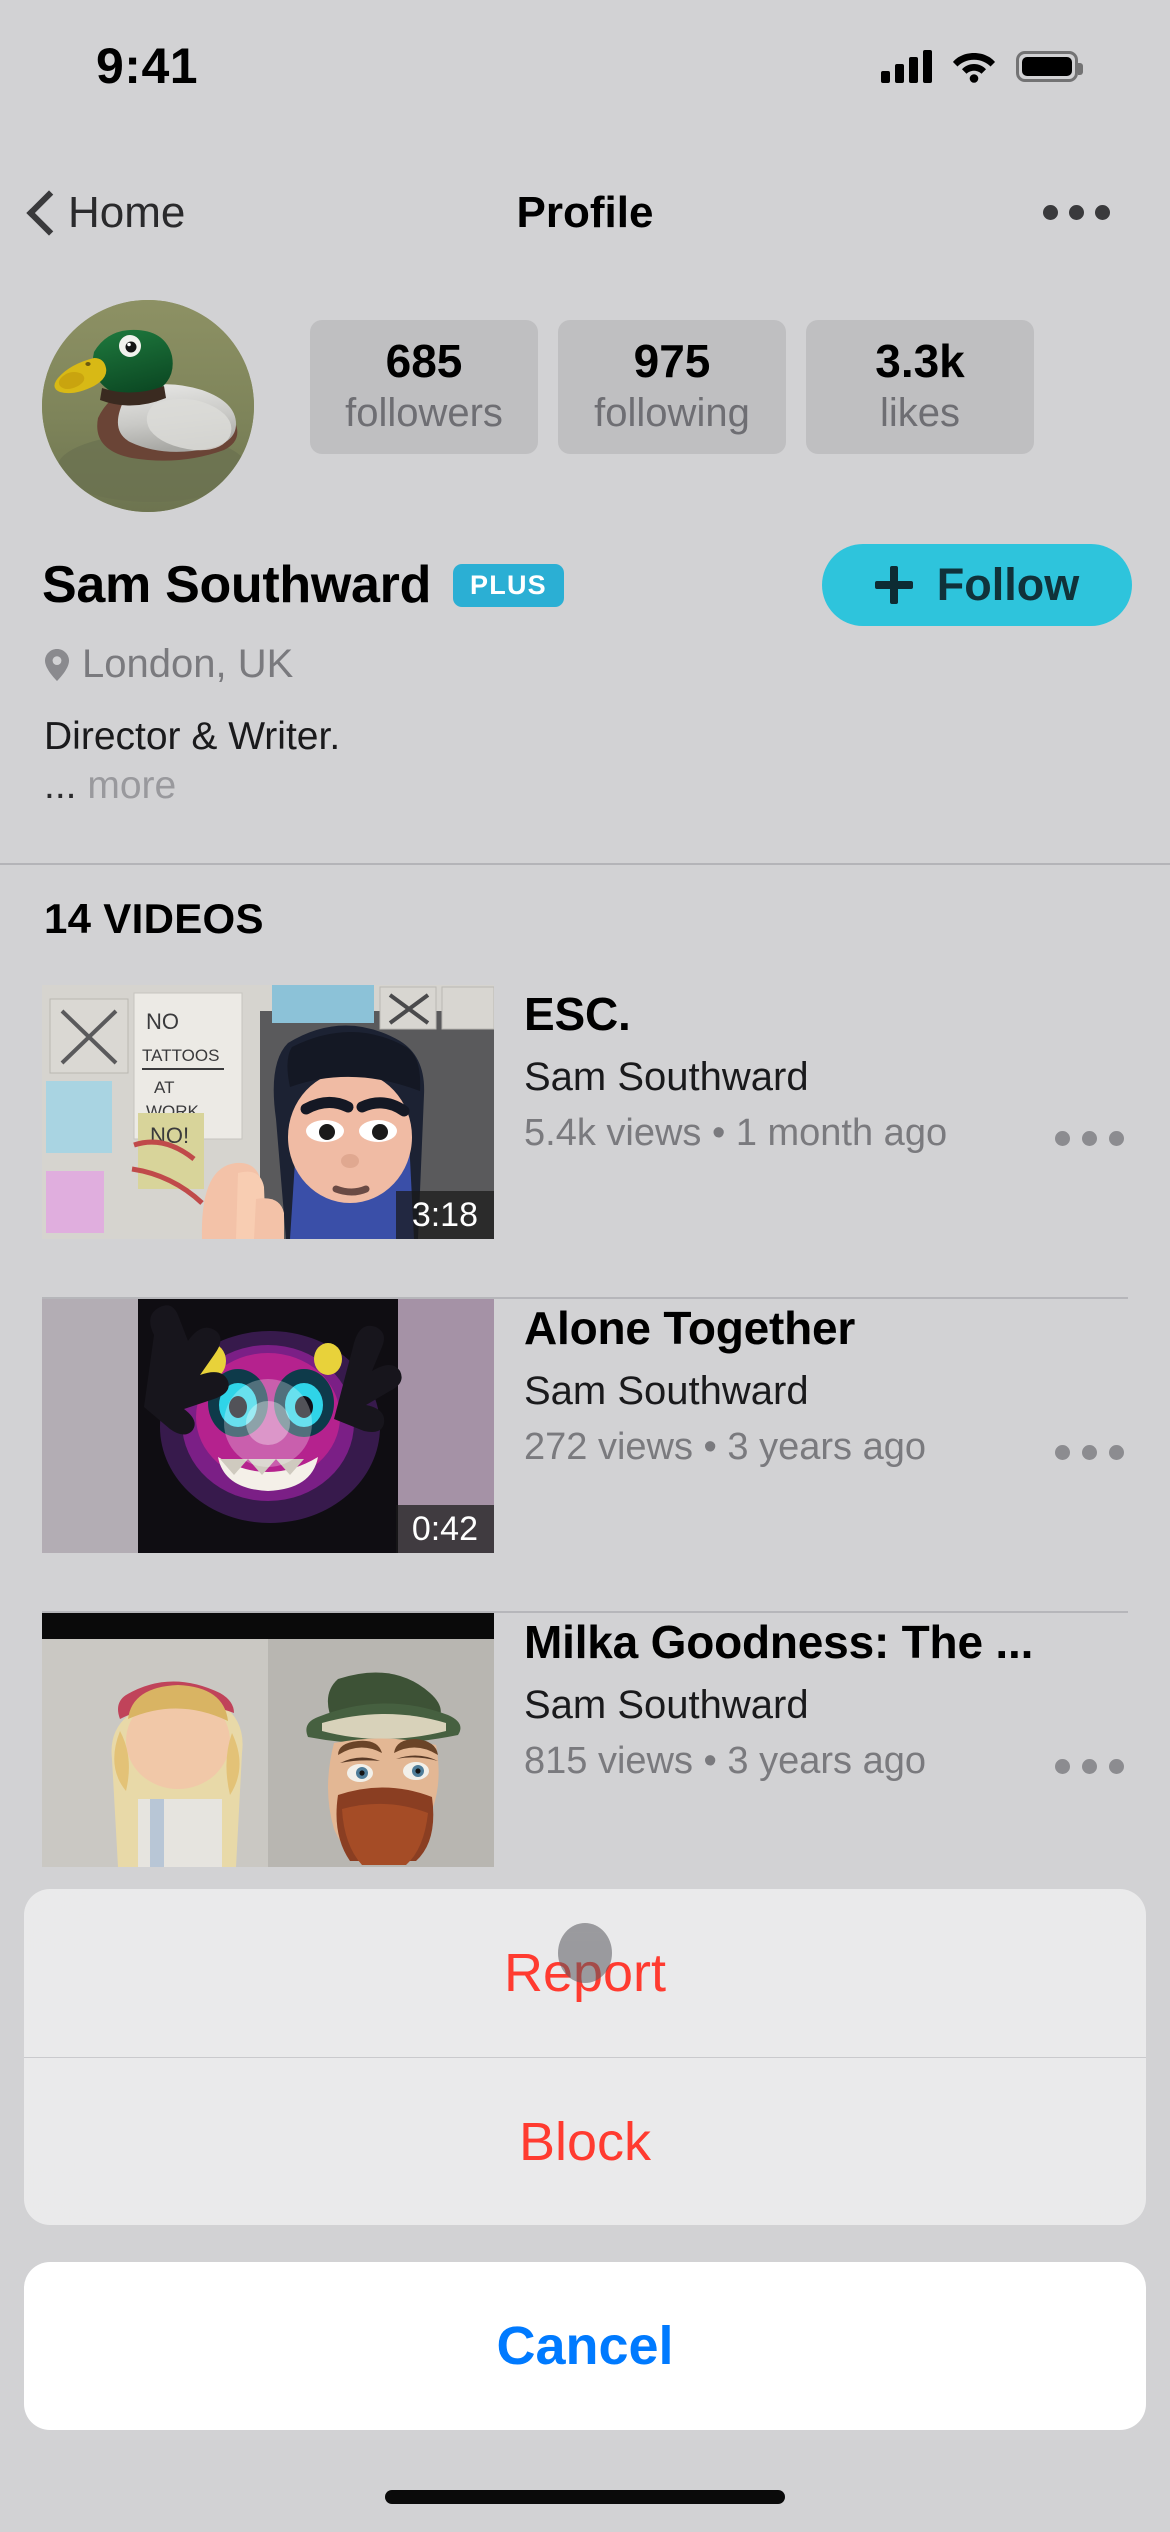 This screenshot has height=2532, width=1170. I want to click on videos-section-header: 14 VIDEOS, so click(154, 918).